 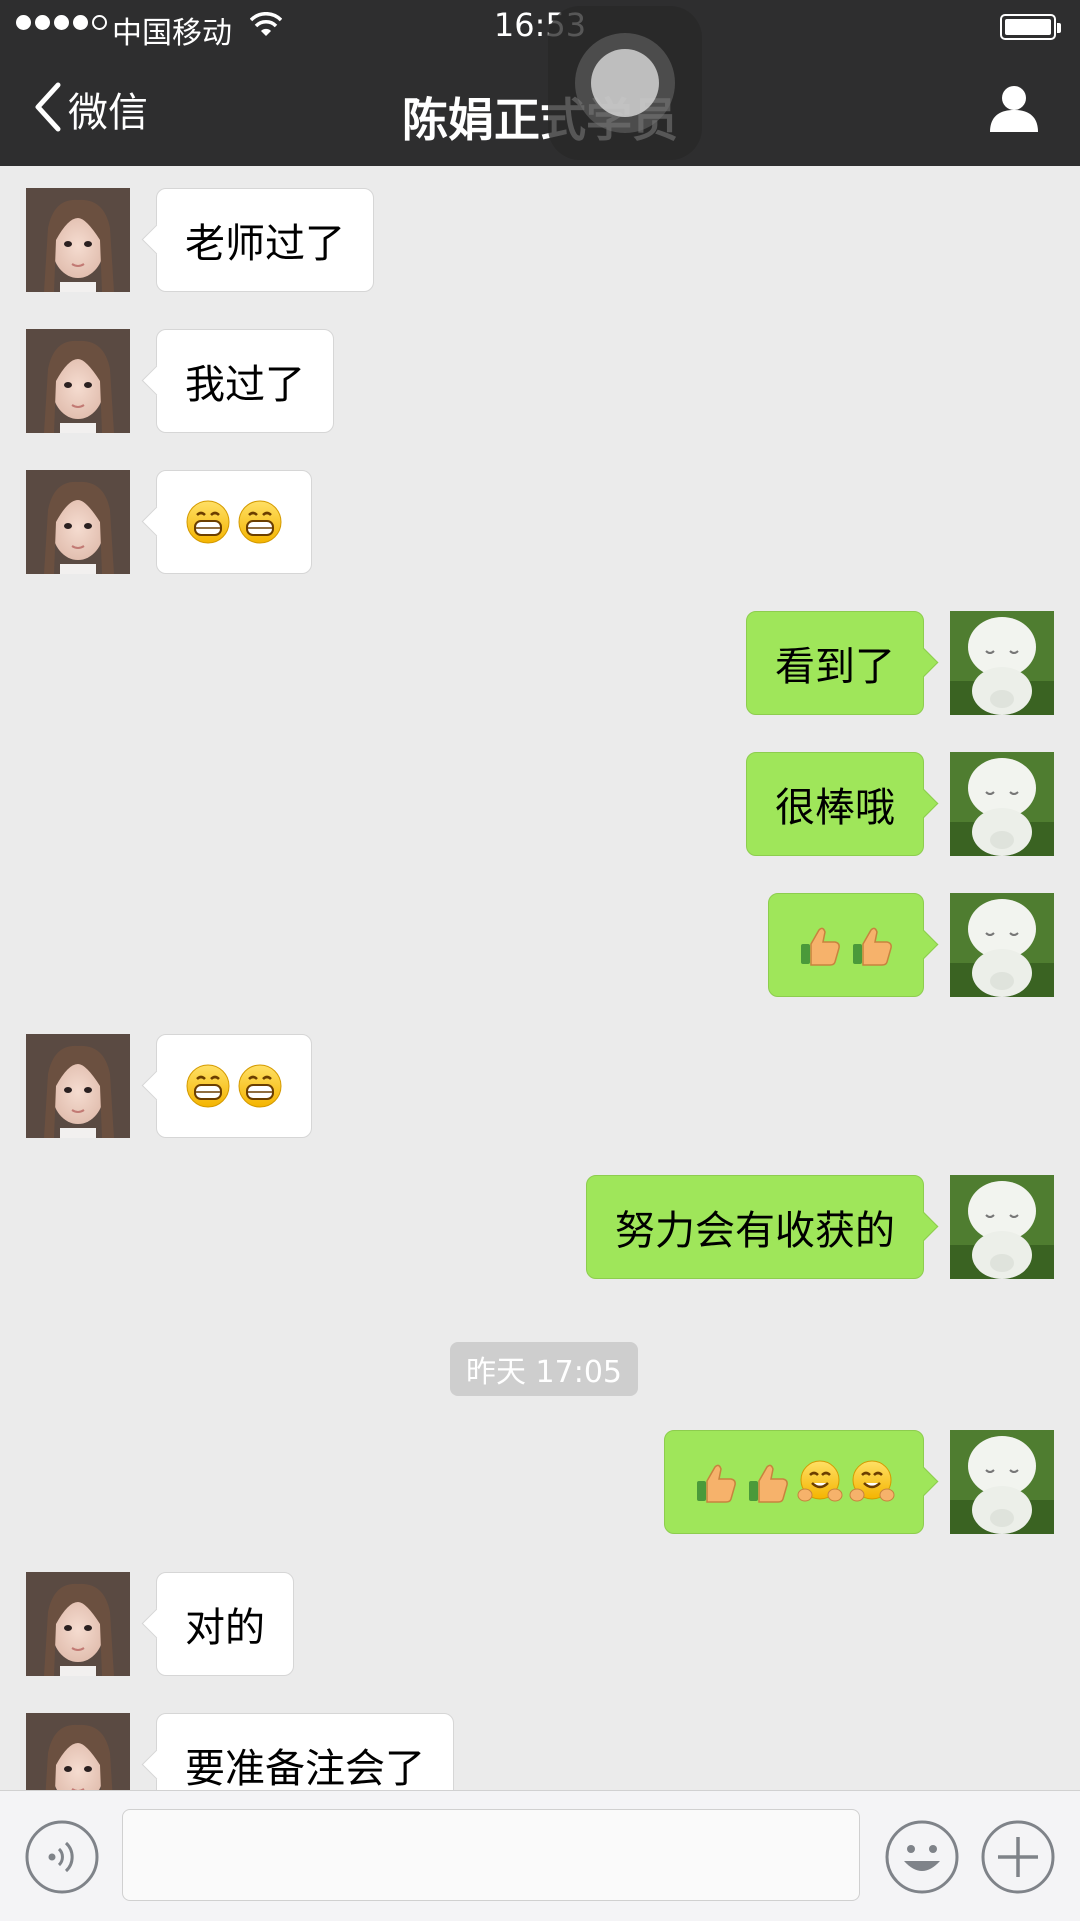 What do you see at coordinates (265, 240) in the screenshot?
I see `incoming-message-bubble: 老师过了` at bounding box center [265, 240].